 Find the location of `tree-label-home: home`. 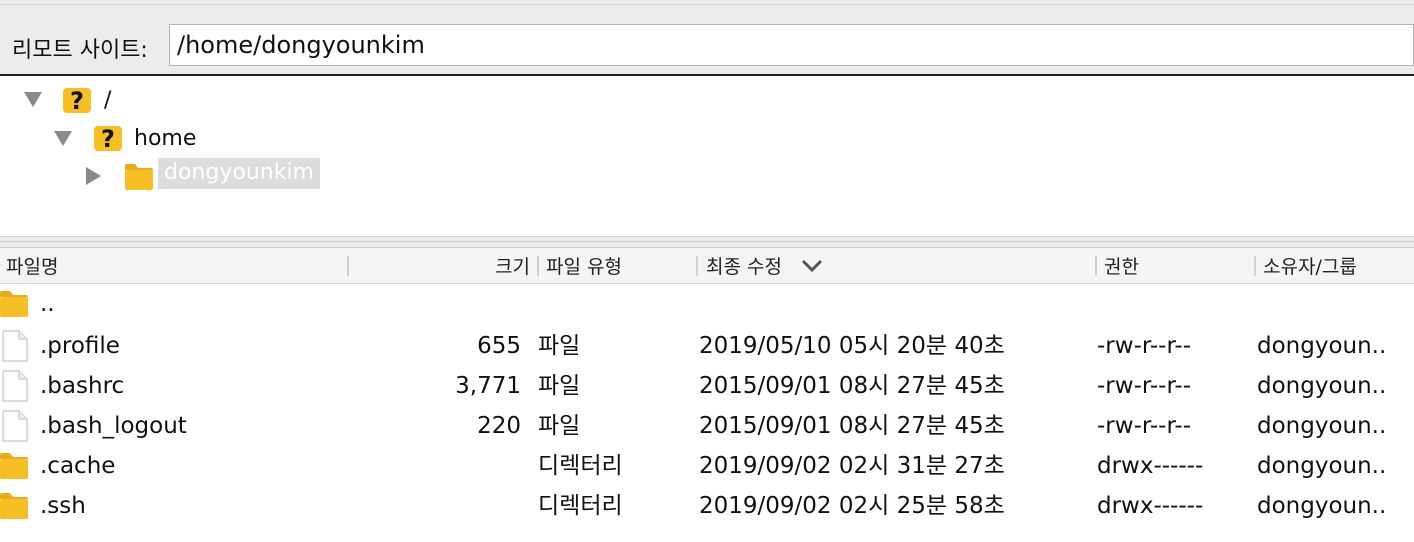

tree-label-home: home is located at coordinates (165, 138).